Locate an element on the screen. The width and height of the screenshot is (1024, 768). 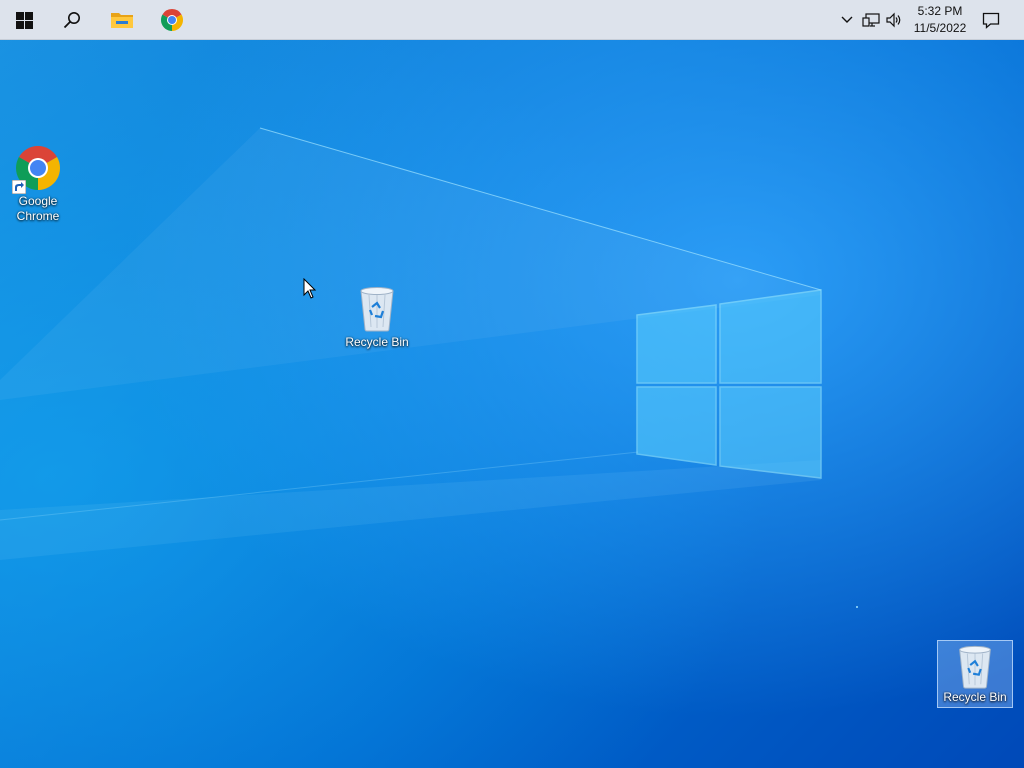
action-center-button is located at coordinates (991, 20).